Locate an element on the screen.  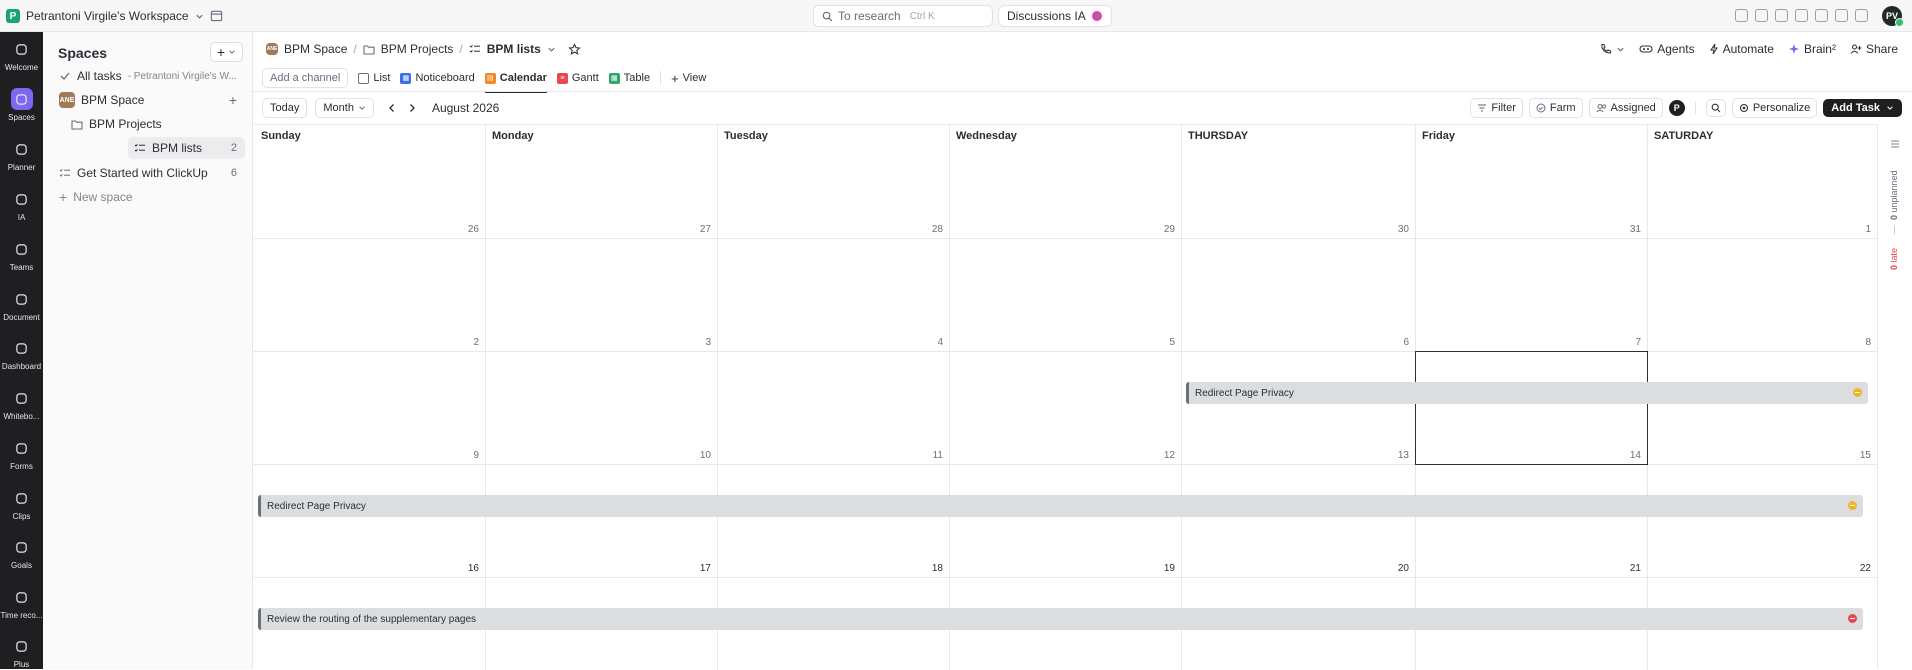
tab-table: ▦ Table is located at coordinates (629, 78).